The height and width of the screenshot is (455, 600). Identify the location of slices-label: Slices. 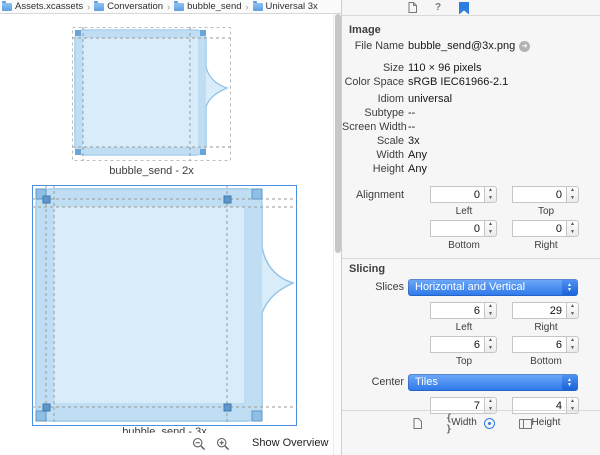
(389, 287).